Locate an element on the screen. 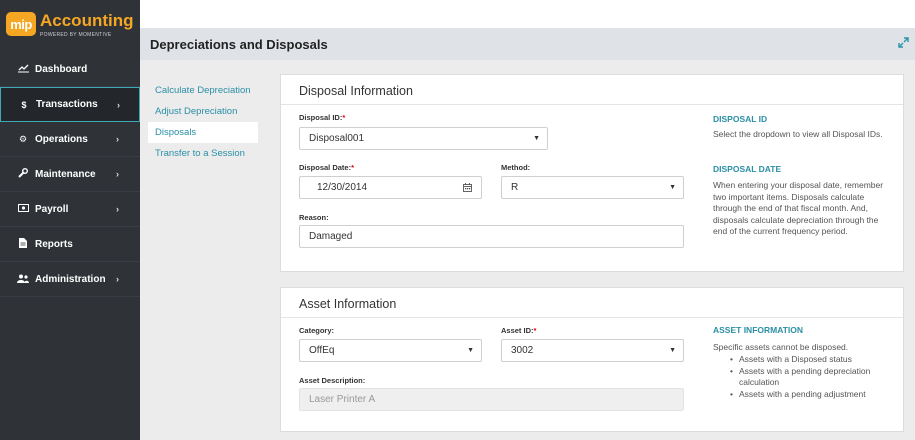  sidebar-item-label: Operations is located at coordinates (61, 139).